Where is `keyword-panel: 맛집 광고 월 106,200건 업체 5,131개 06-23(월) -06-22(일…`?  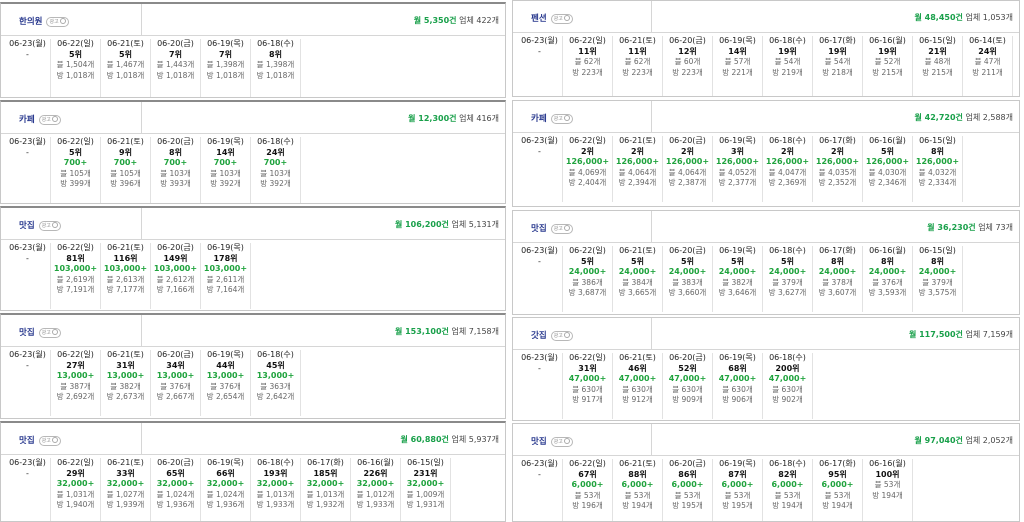 keyword-panel: 맛집 광고 월 106,200건 업체 5,131개 06-23(월) -06-22(일… is located at coordinates (253, 258).